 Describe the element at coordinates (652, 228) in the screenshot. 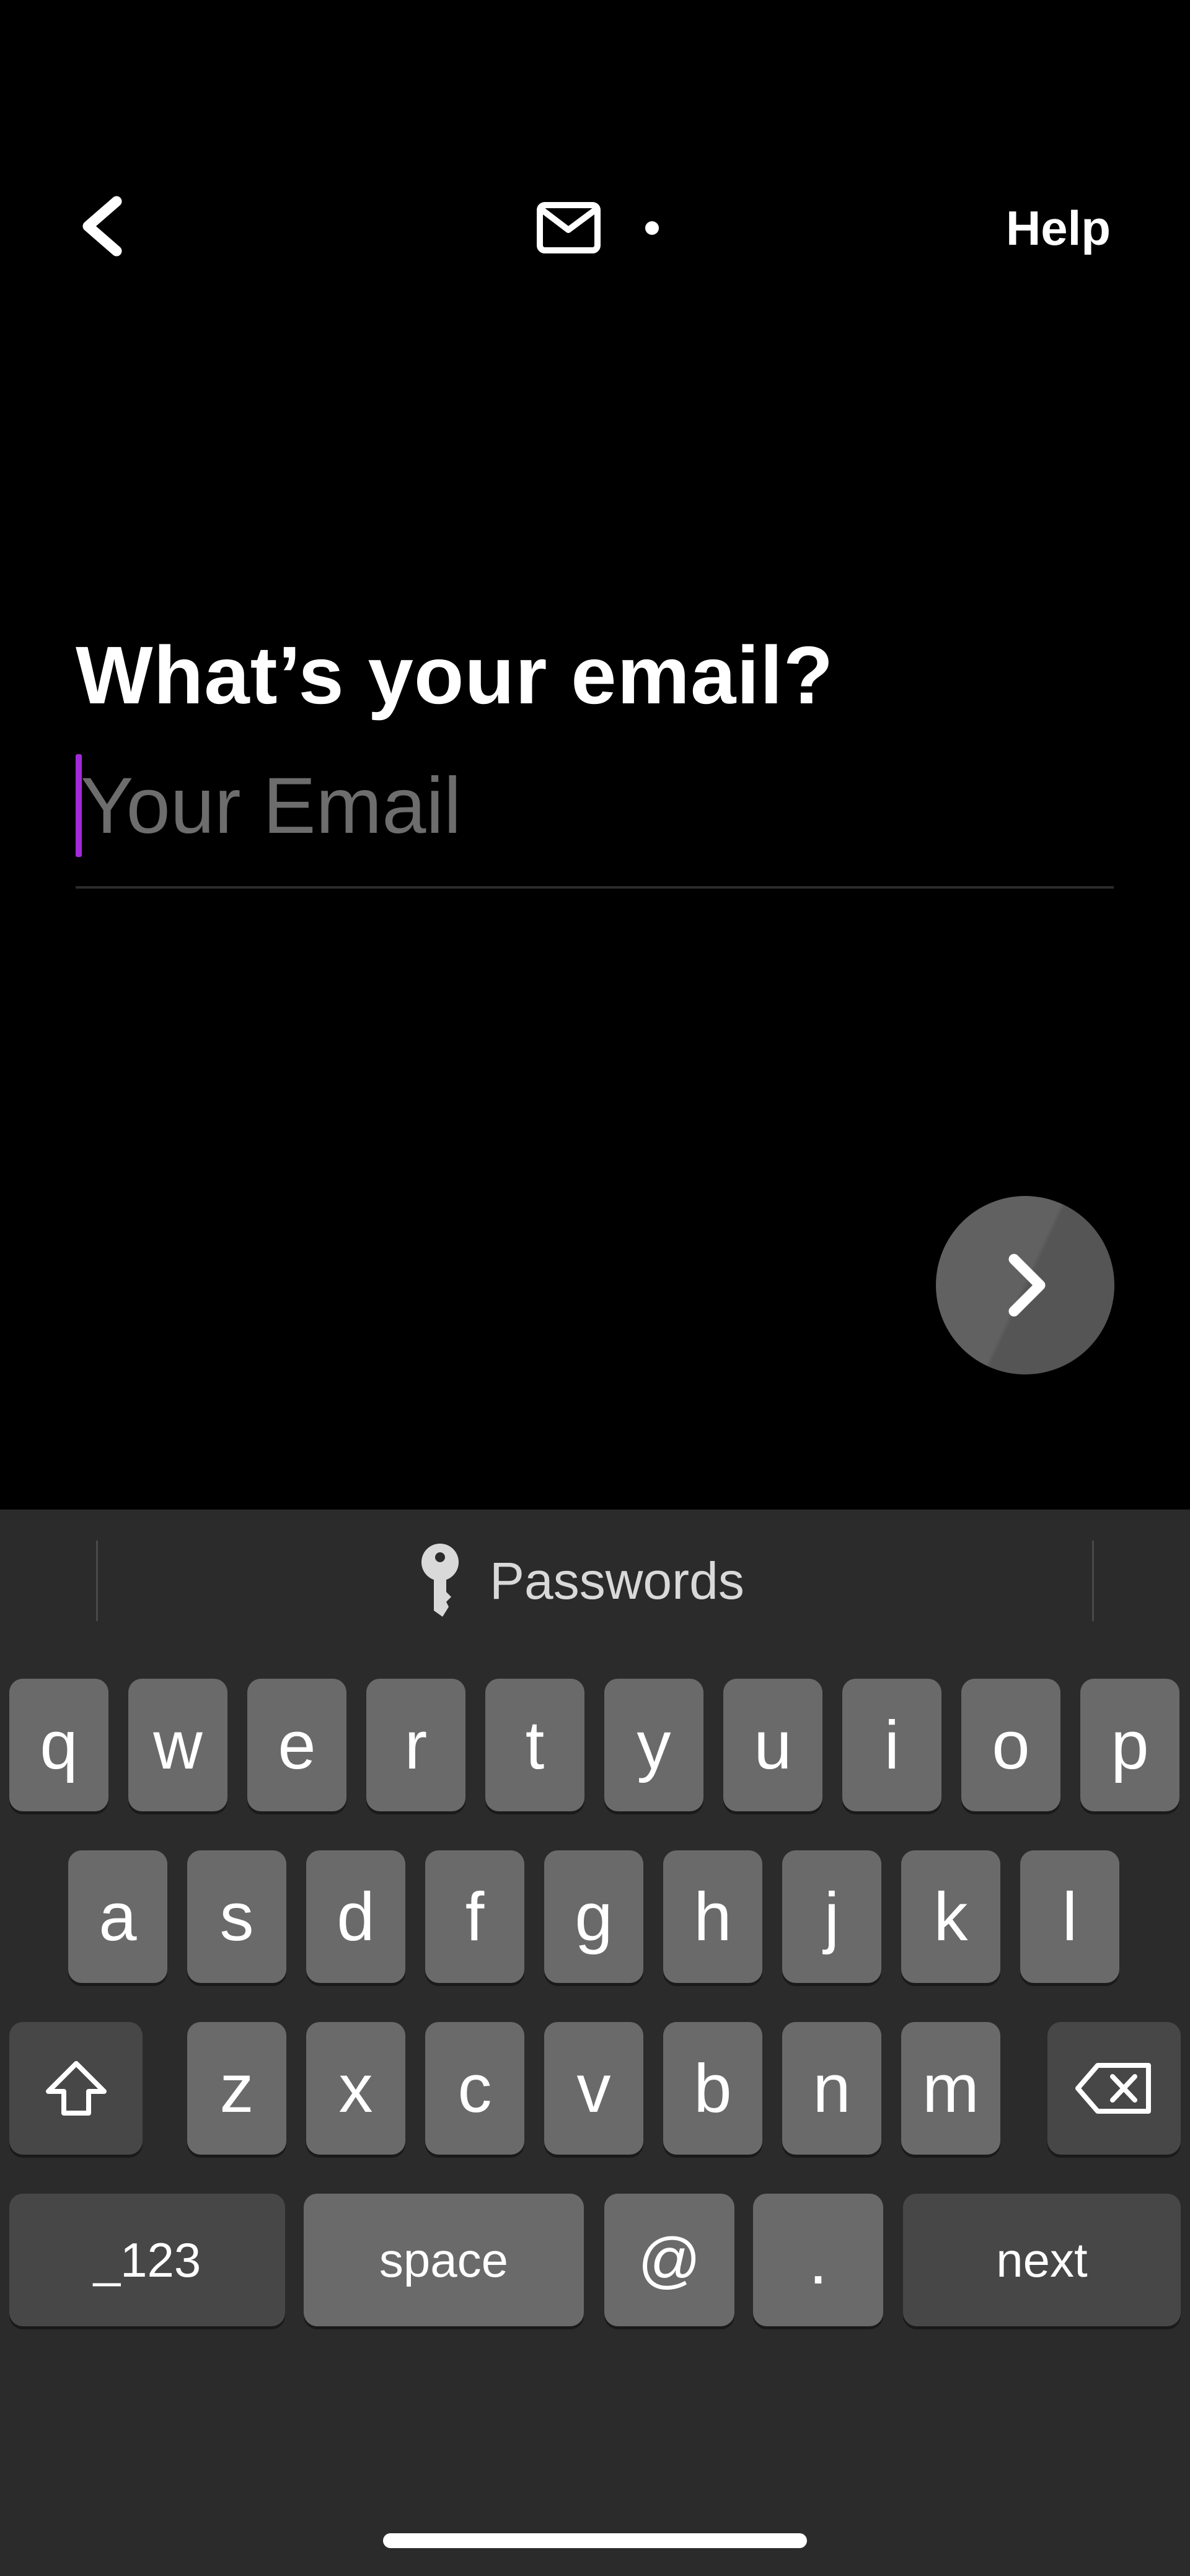

I see `step-indicator-dot` at that location.